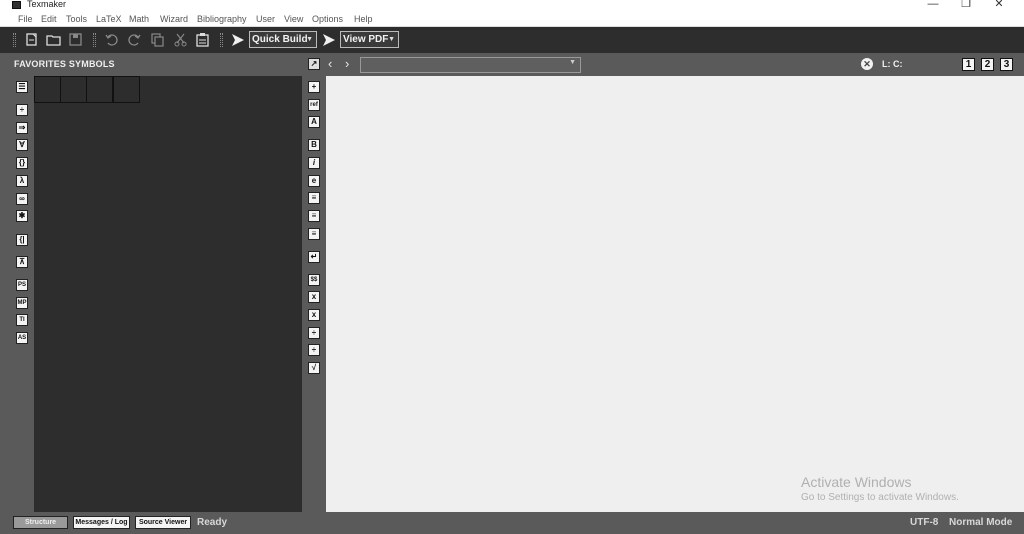  I want to click on cut-icon, so click(180, 39).